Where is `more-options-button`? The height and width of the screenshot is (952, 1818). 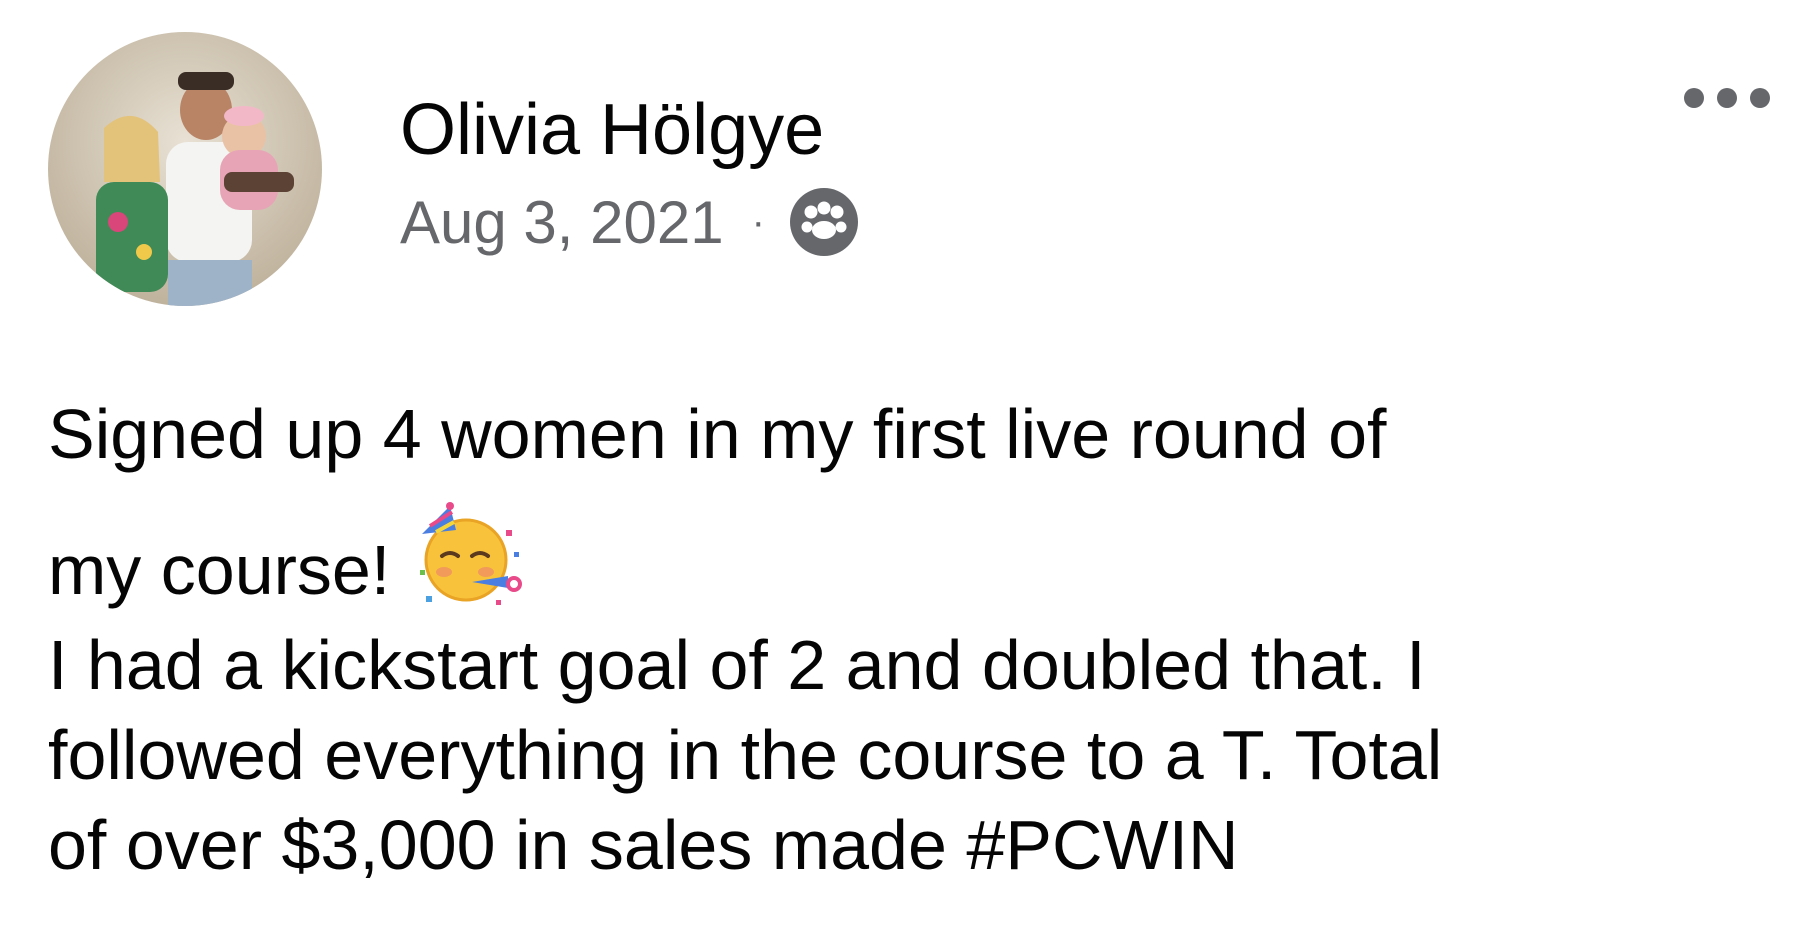
more-options-button is located at coordinates (1727, 98).